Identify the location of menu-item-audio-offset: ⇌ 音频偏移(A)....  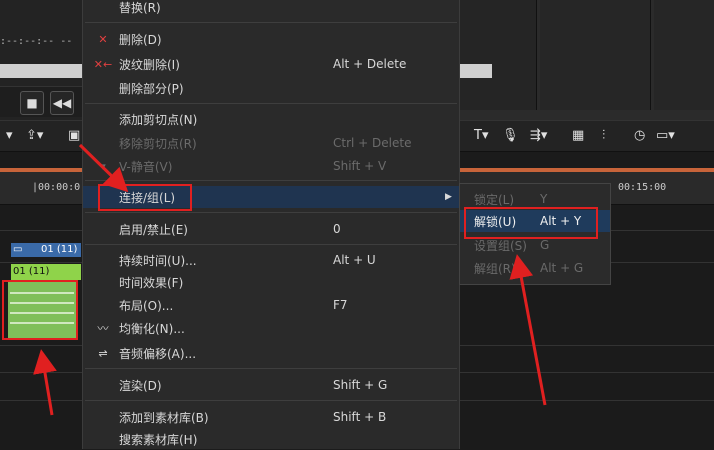
(271, 353).